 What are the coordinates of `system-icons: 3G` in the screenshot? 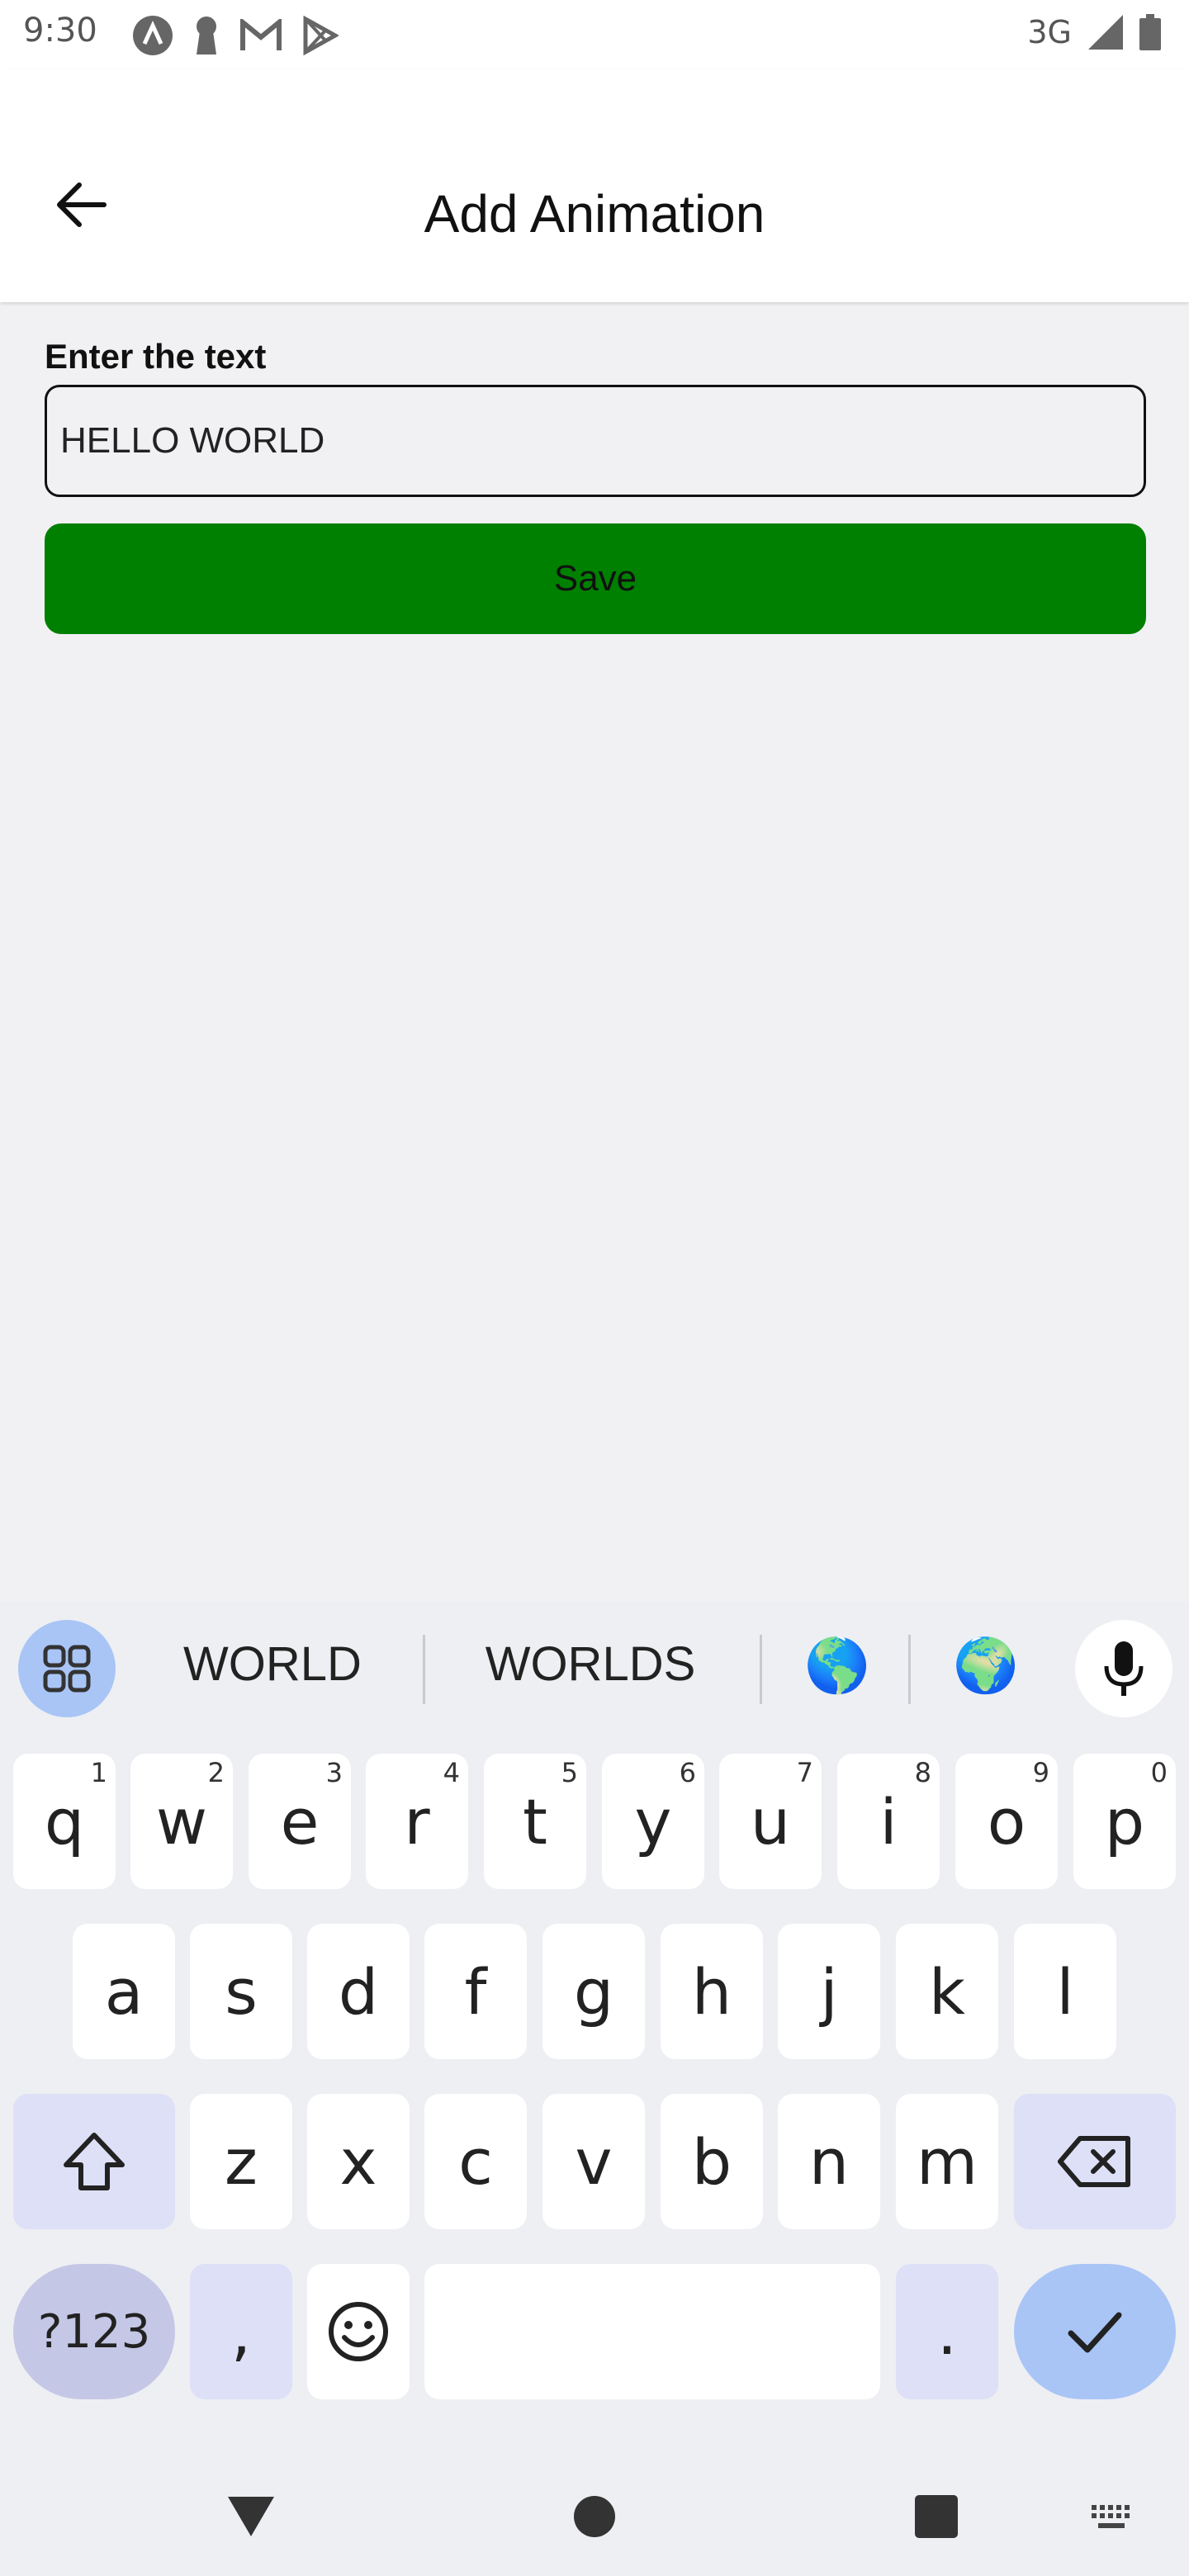 It's located at (1094, 32).